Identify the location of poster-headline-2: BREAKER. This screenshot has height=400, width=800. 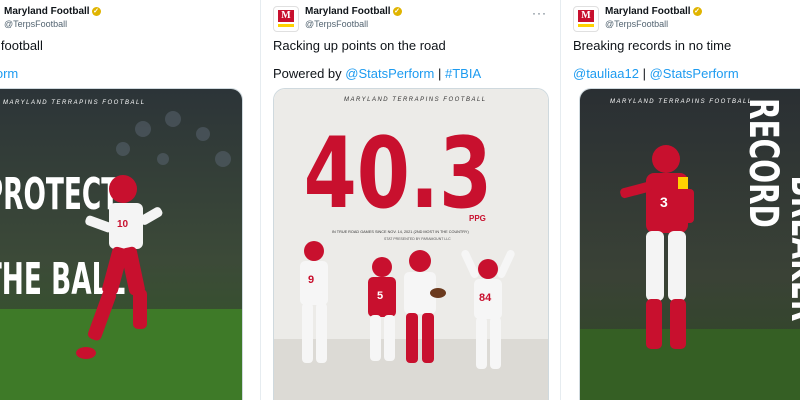
(791, 248).